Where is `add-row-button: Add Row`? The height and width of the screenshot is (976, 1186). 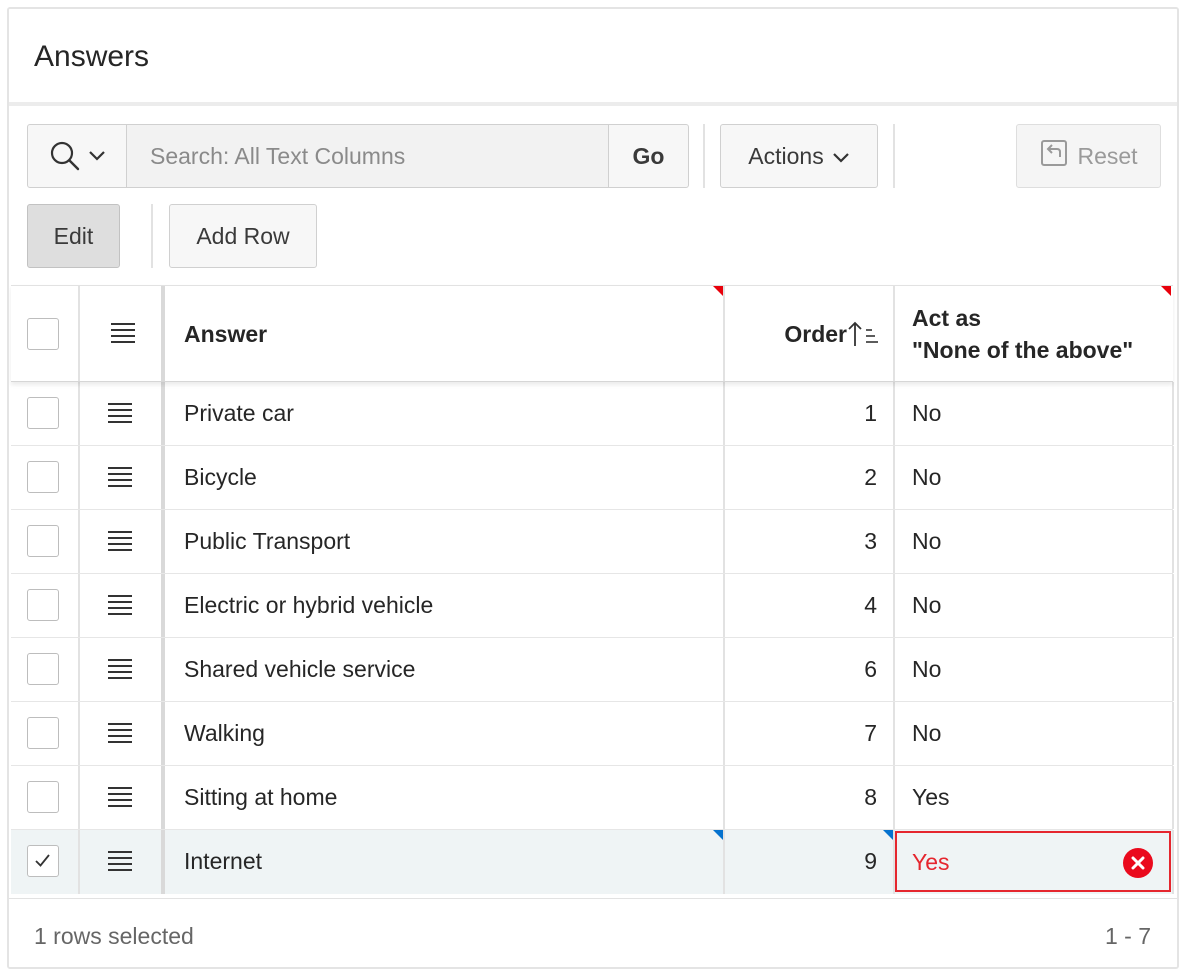
add-row-button: Add Row is located at coordinates (243, 236).